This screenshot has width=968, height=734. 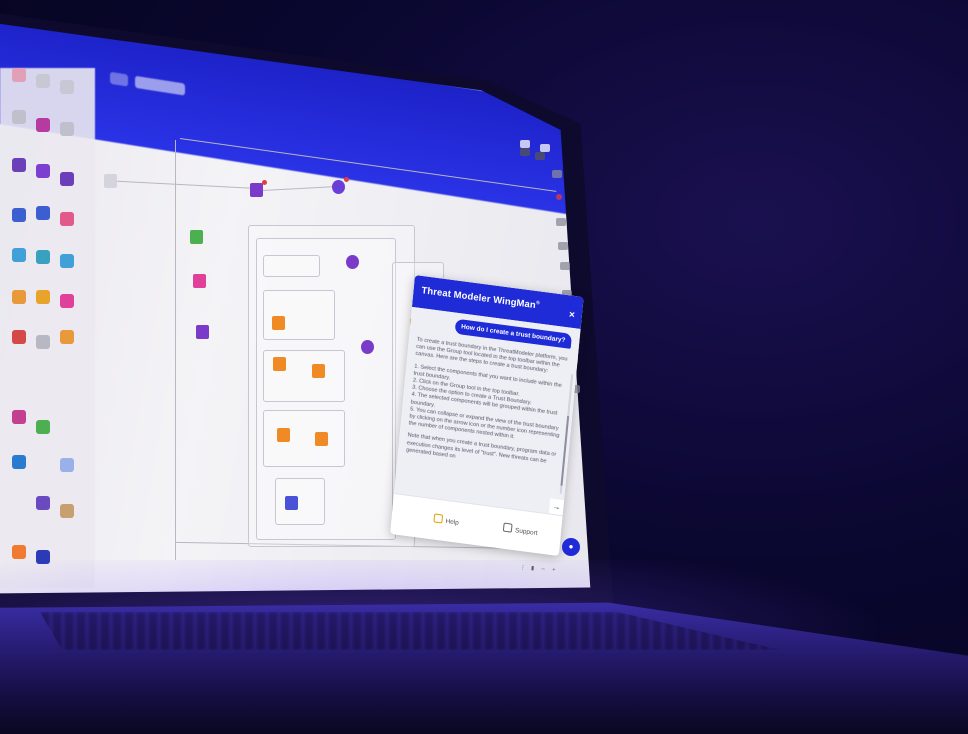 I want to click on chat-title: Threat Modeler WingMan®, so click(x=480, y=298).